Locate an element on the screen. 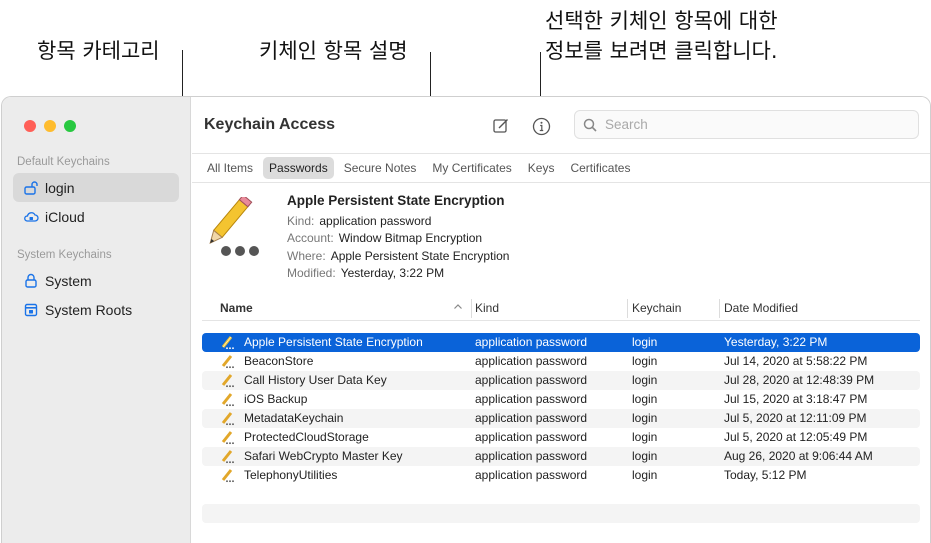 The height and width of the screenshot is (543, 931). column-name: Name is located at coordinates (236, 308).